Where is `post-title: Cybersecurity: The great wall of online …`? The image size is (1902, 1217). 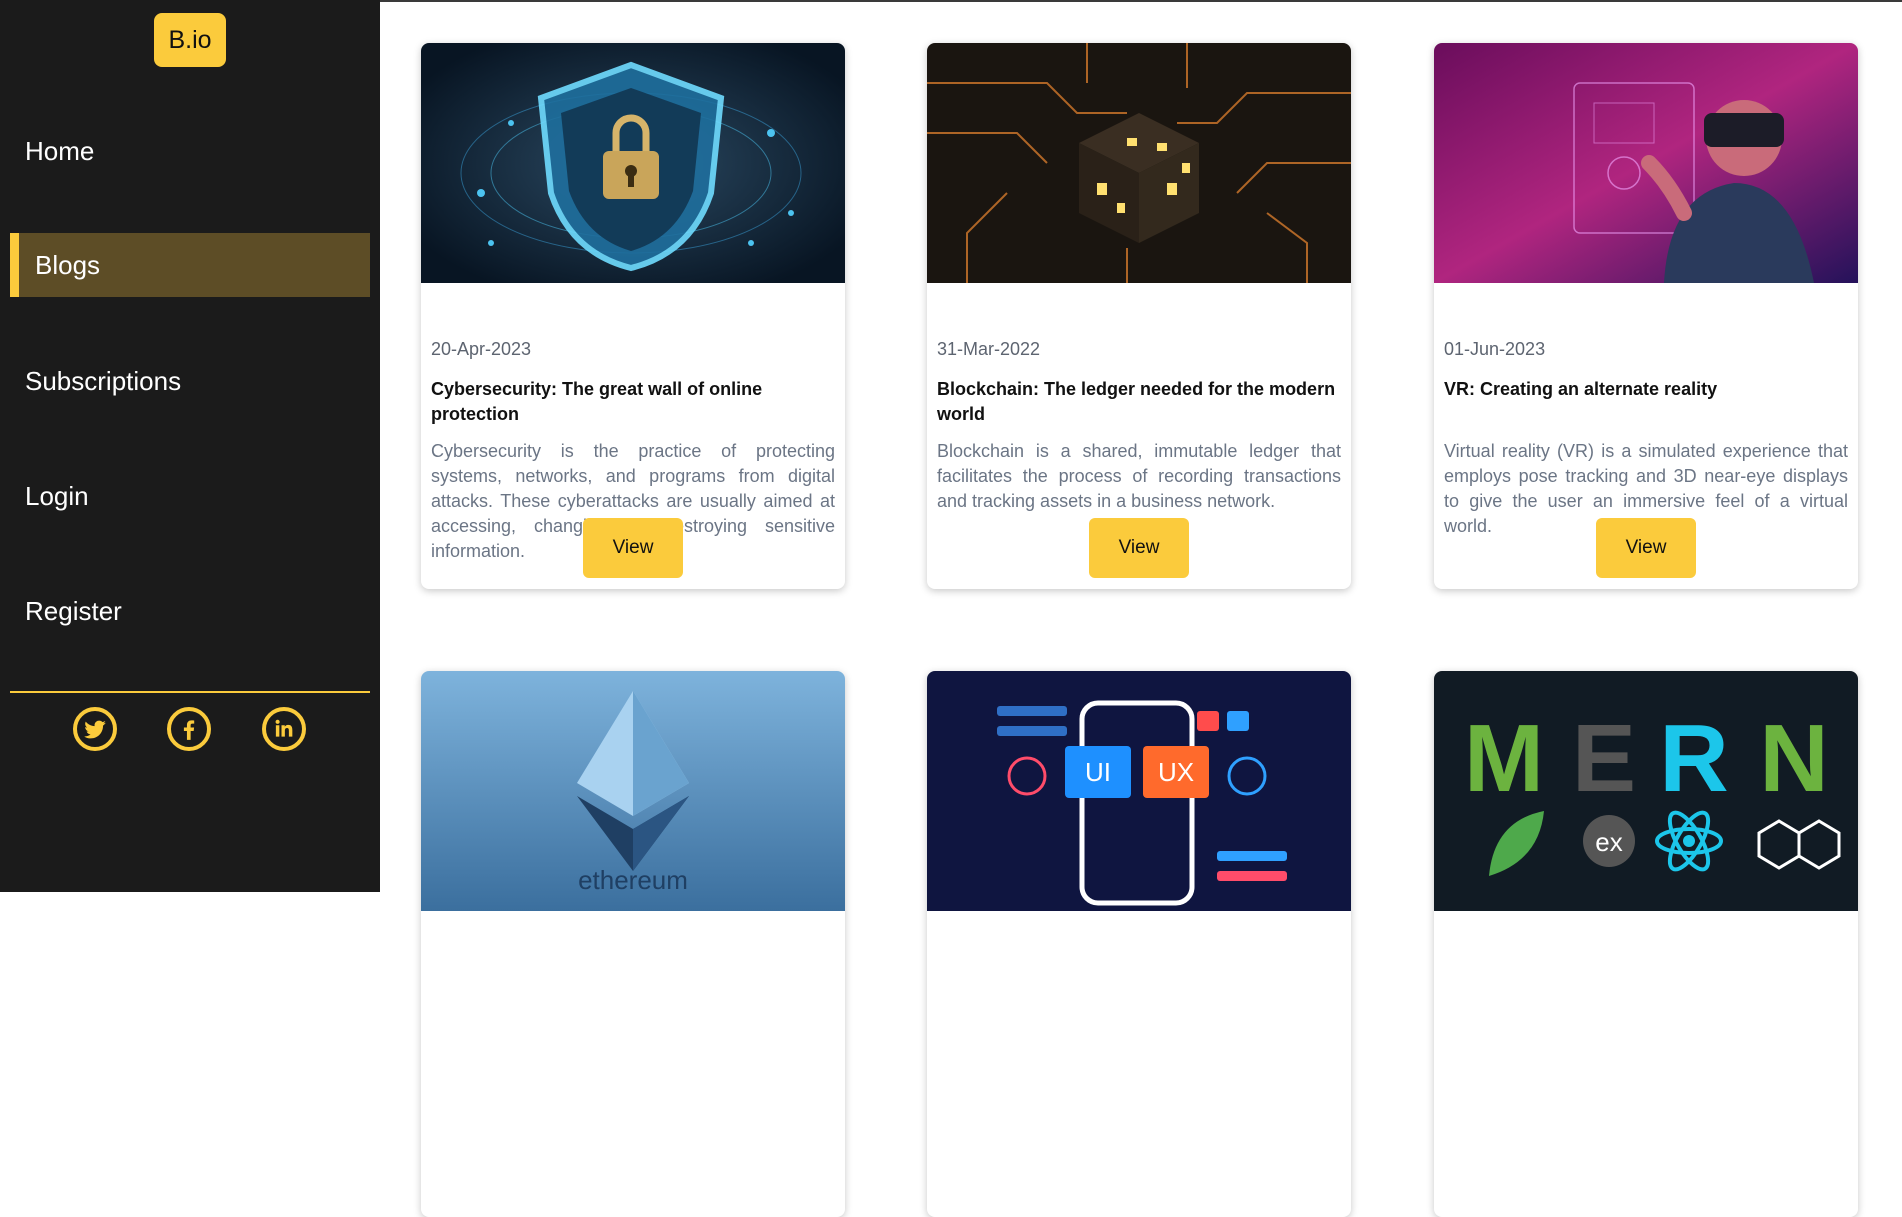 post-title: Cybersecurity: The great wall of online … is located at coordinates (597, 401).